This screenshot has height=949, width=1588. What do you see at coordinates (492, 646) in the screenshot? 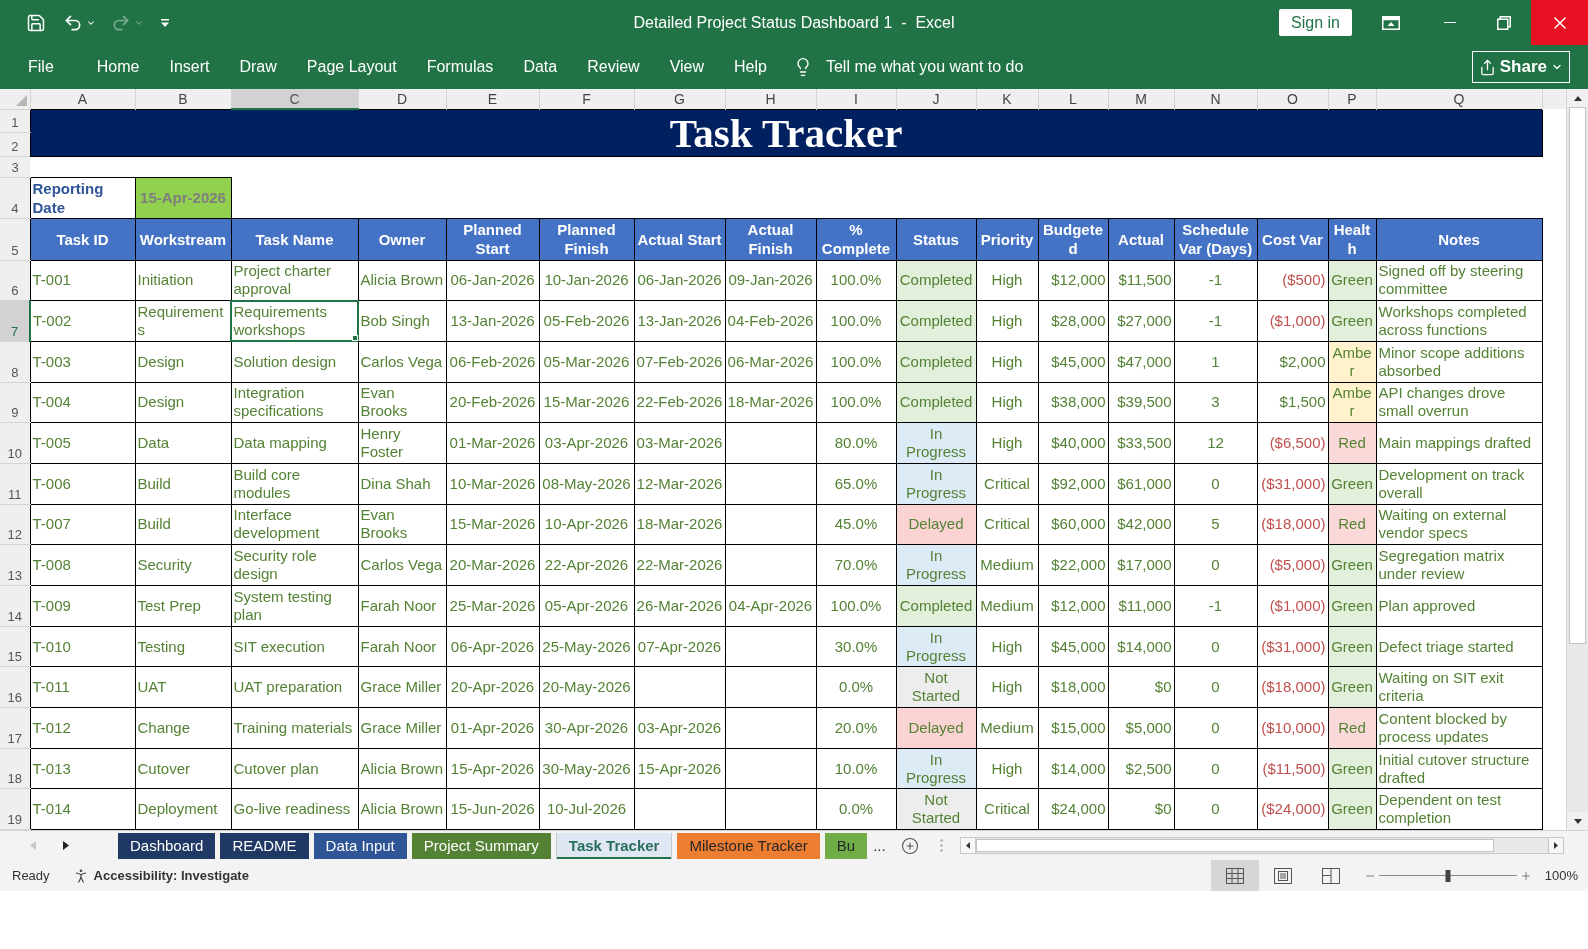
I see `table-cell: 06-Apr-2026` at bounding box center [492, 646].